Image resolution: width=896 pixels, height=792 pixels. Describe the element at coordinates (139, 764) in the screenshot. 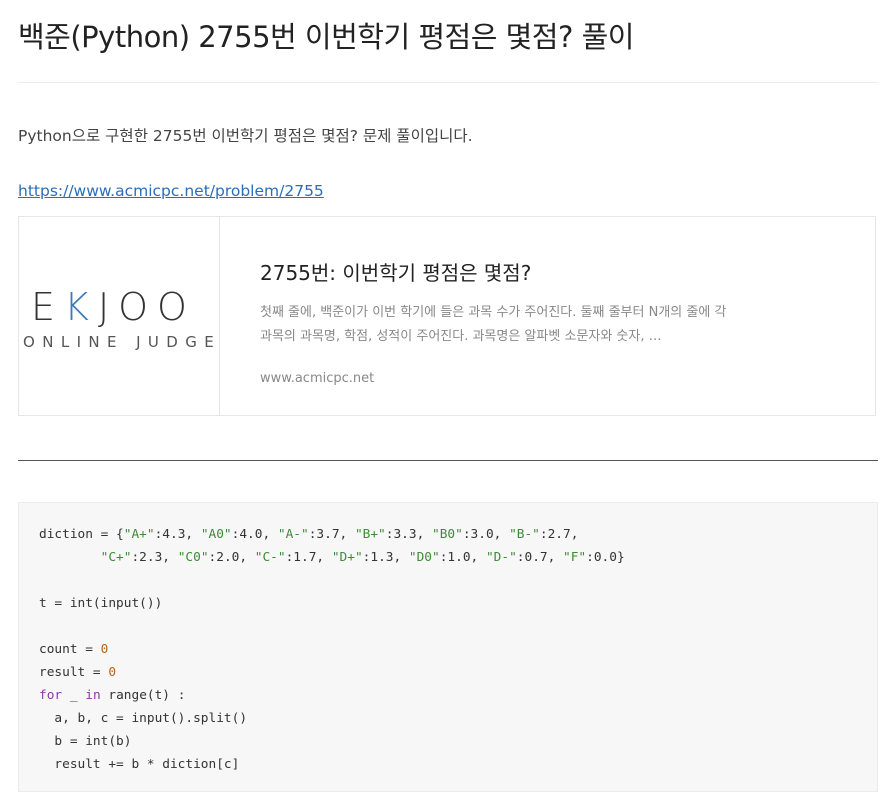

I see `code-text: result += b * diction[c]` at that location.